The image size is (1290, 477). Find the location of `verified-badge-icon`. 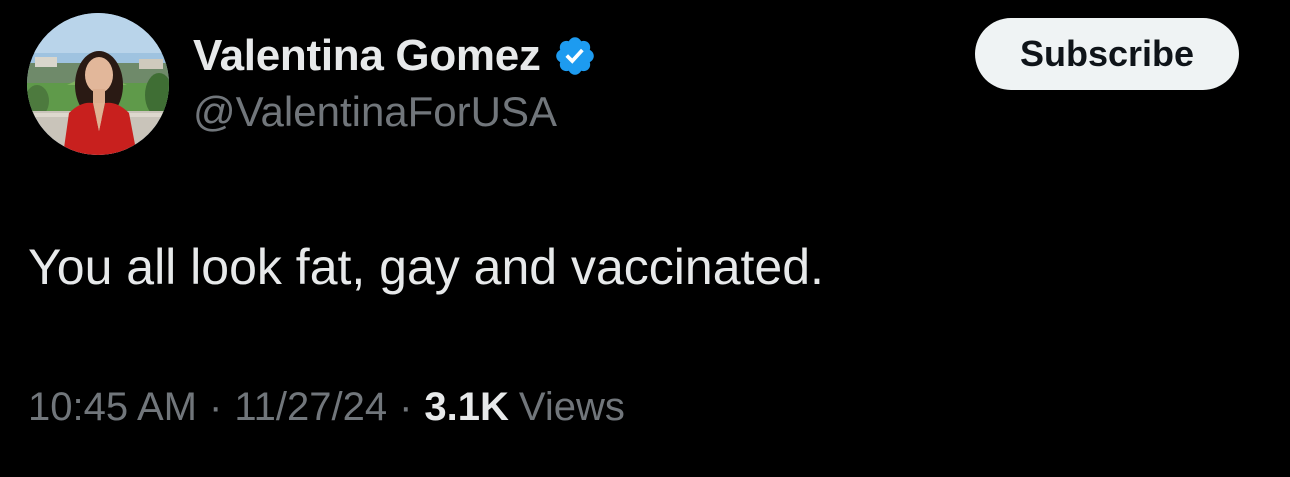

verified-badge-icon is located at coordinates (575, 56).